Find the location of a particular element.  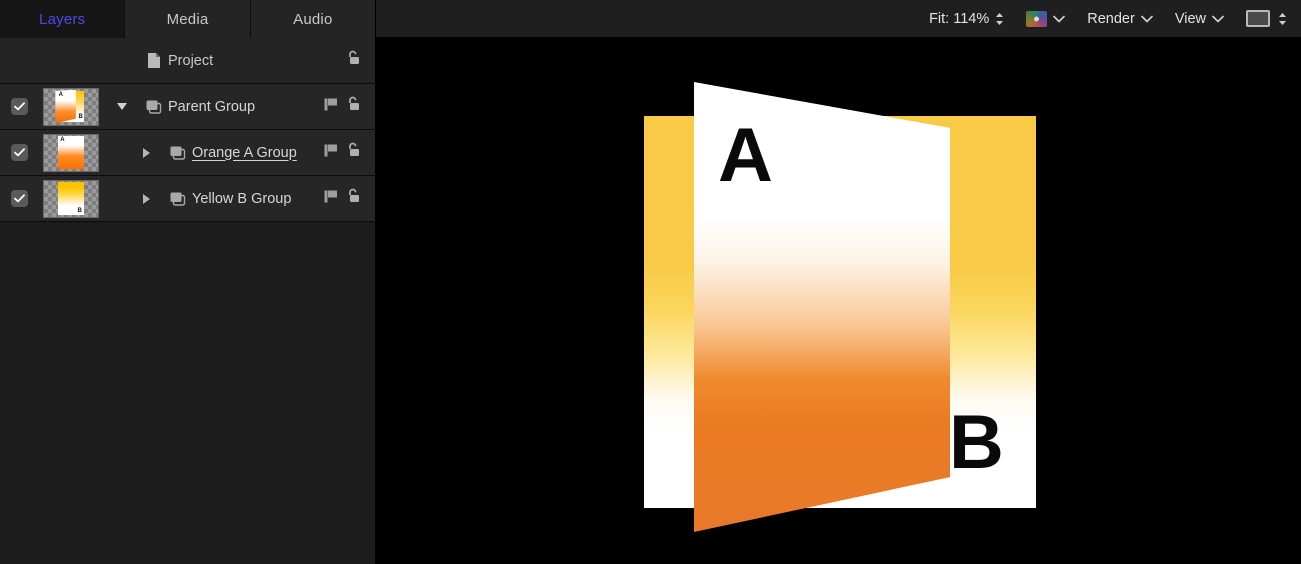

channels-control is located at coordinates (1046, 18).